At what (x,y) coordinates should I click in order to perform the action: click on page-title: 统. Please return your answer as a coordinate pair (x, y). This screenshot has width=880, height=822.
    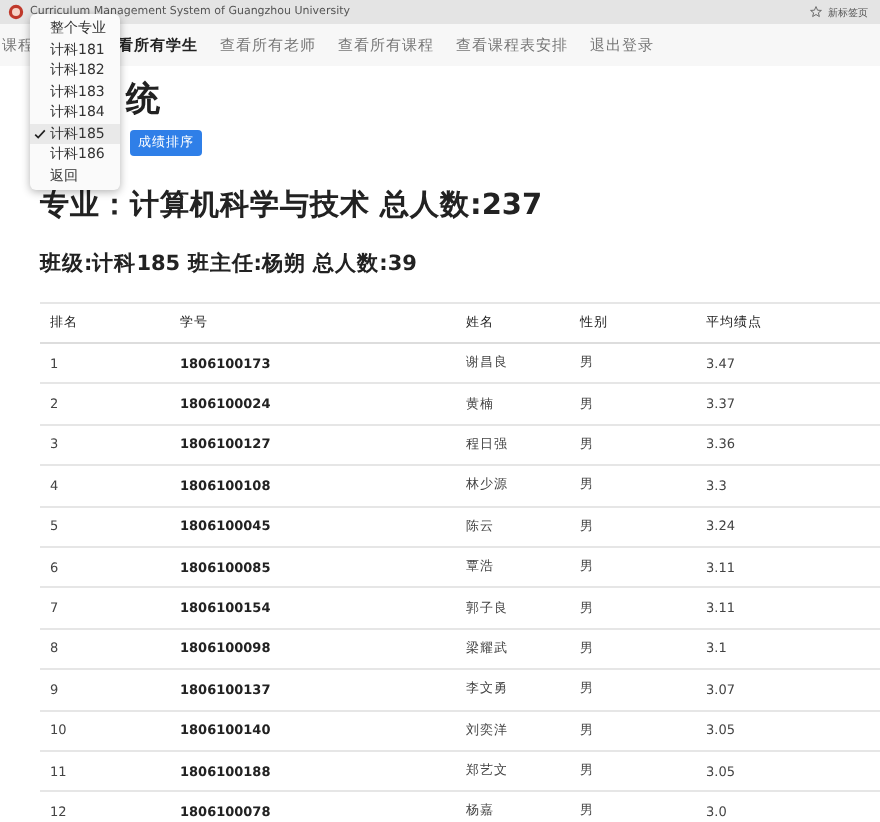
    Looking at the image, I should click on (143, 101).